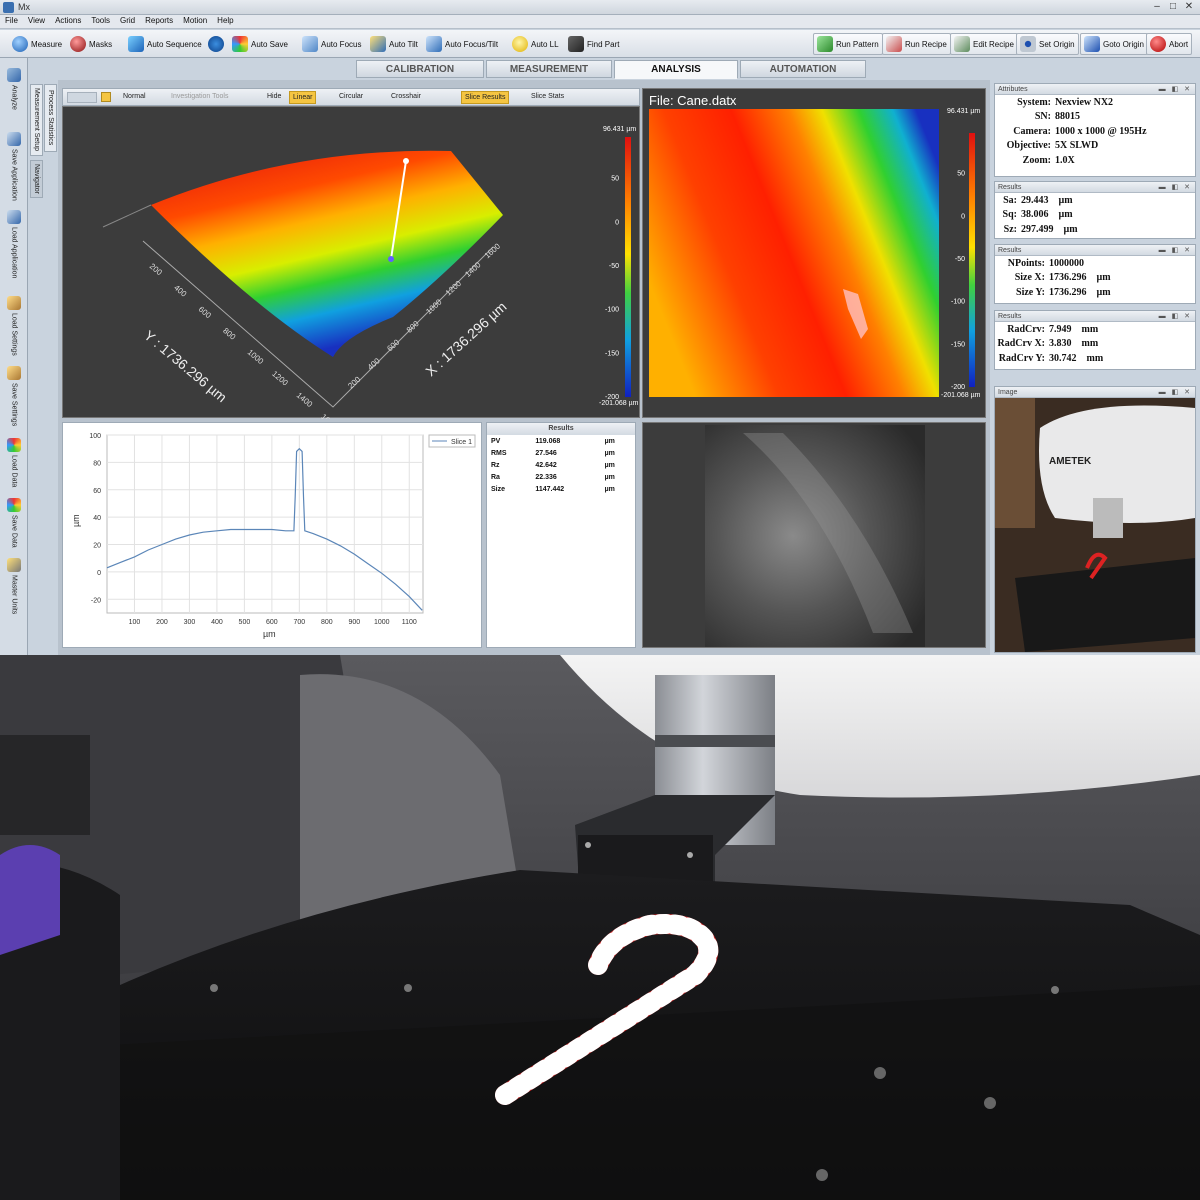 This screenshot has width=1200, height=1200. I want to click on app-logo-icon, so click(8, 7).